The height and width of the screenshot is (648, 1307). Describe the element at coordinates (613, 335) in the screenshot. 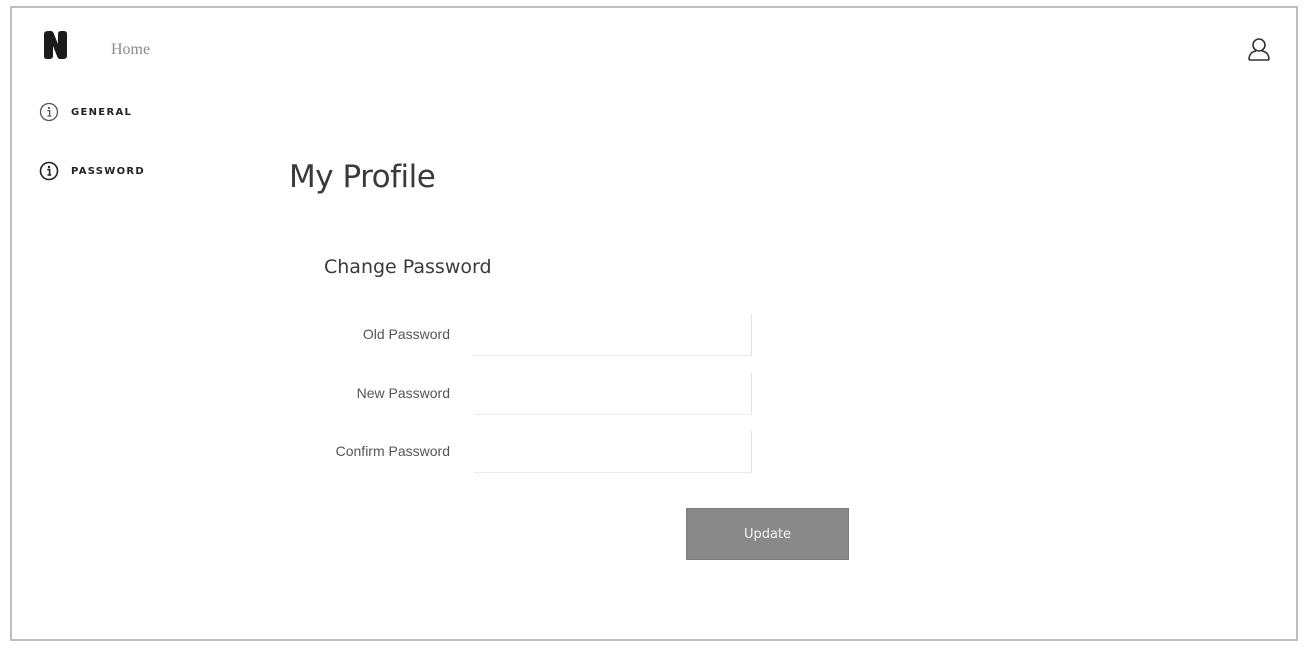

I see `old-password-field` at that location.